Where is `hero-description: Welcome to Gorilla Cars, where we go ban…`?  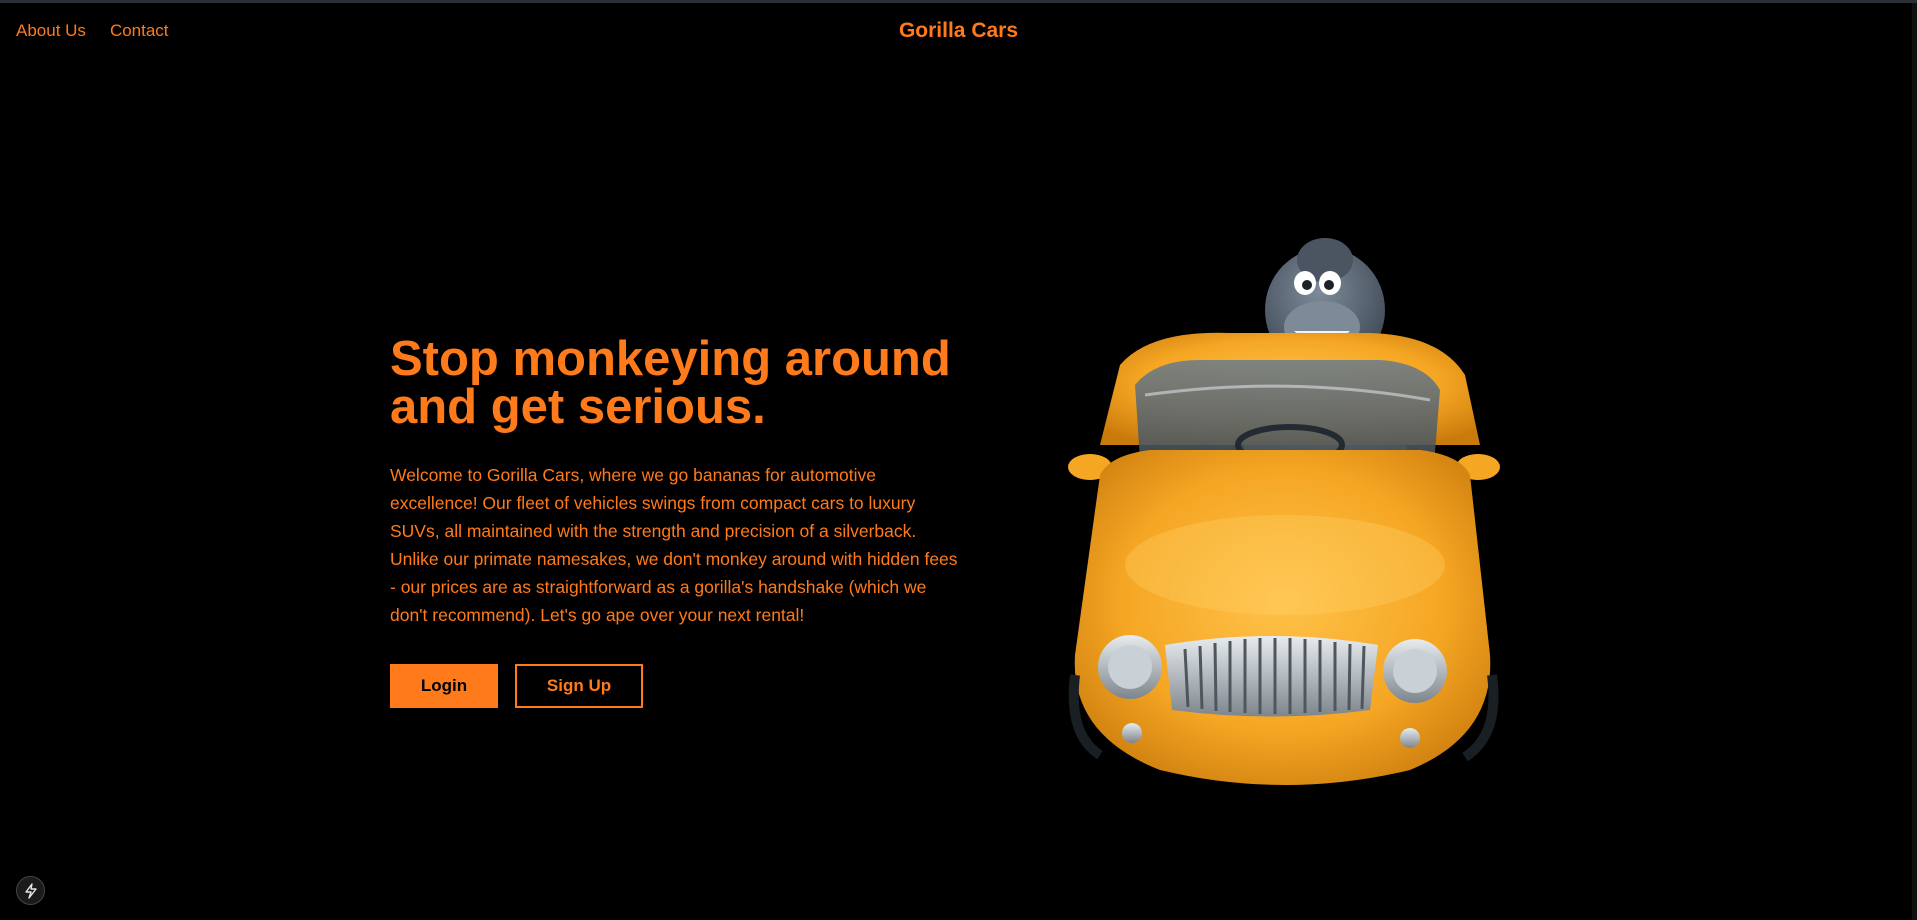
hero-description: Welcome to Gorilla Cars, where we go ban… is located at coordinates (674, 545).